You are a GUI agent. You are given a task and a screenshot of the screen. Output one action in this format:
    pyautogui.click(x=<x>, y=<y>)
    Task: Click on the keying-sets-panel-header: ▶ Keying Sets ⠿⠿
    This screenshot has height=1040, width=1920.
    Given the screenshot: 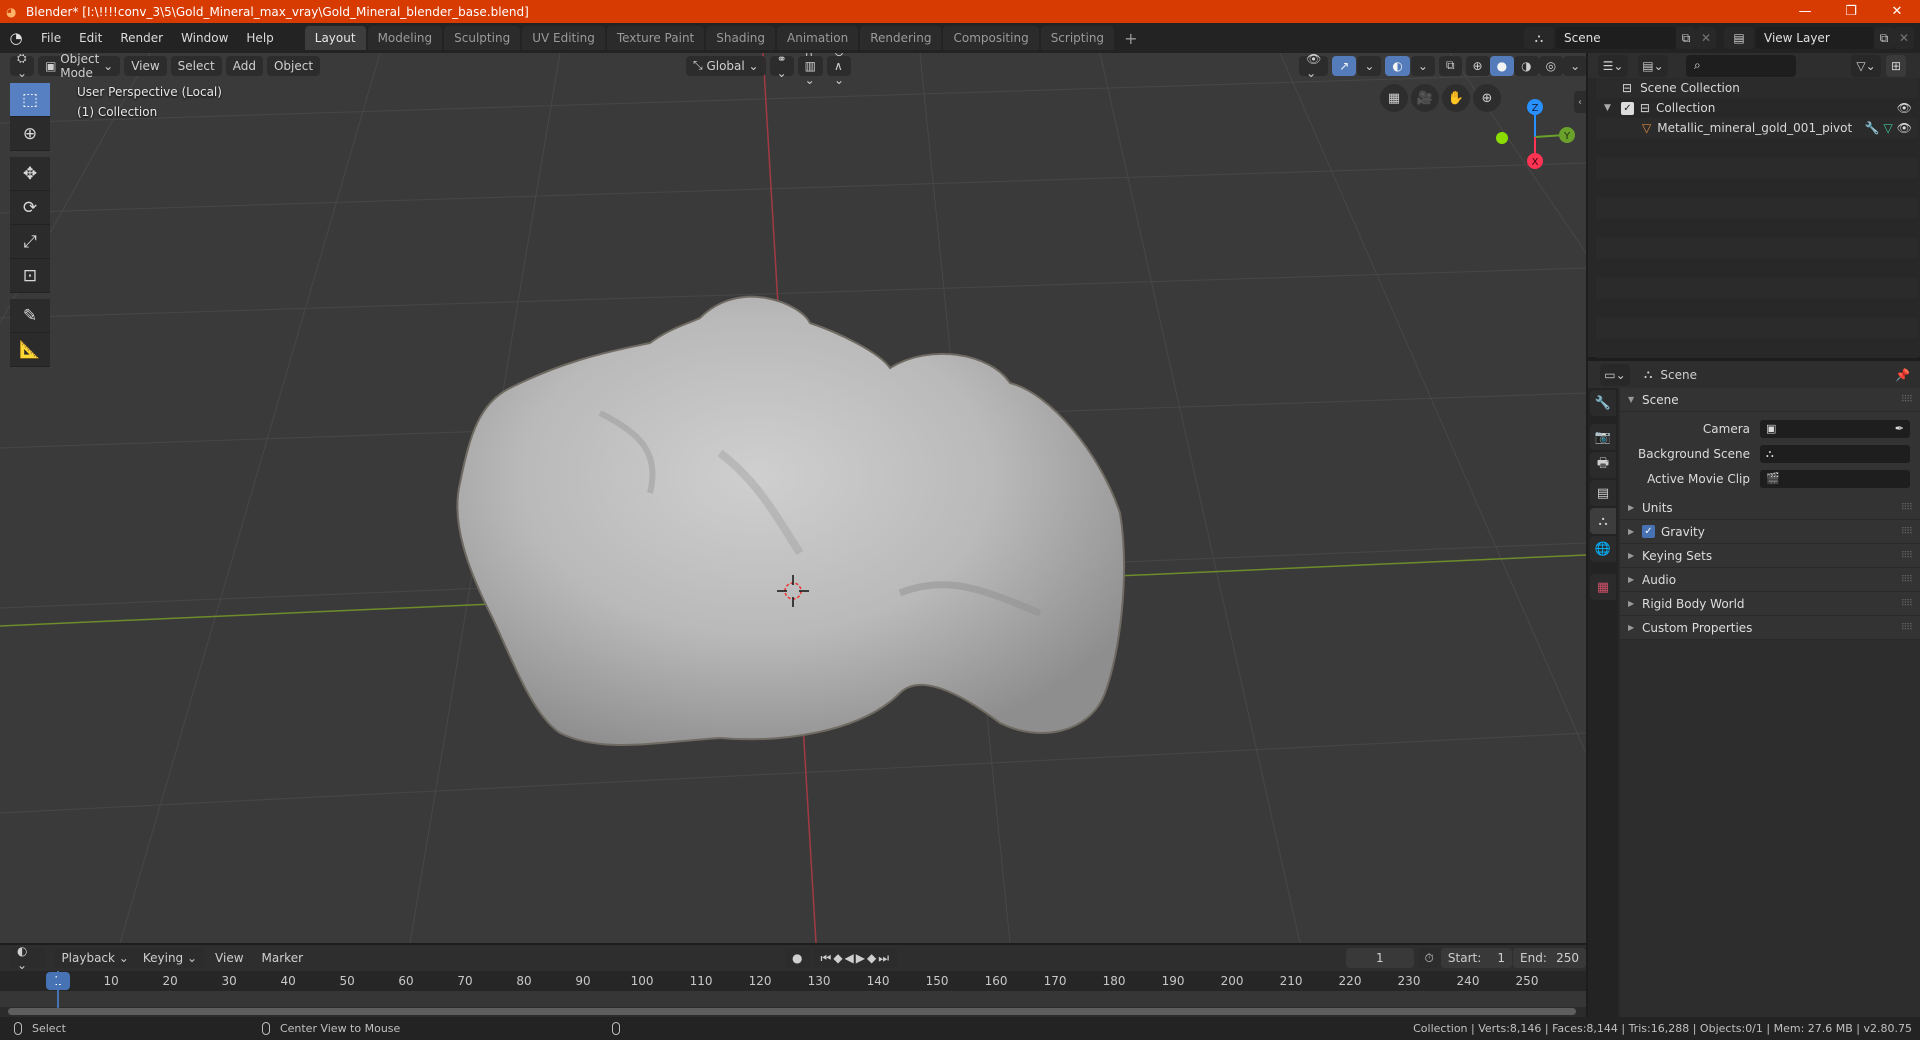 What is the action you would take?
    pyautogui.click(x=1770, y=556)
    